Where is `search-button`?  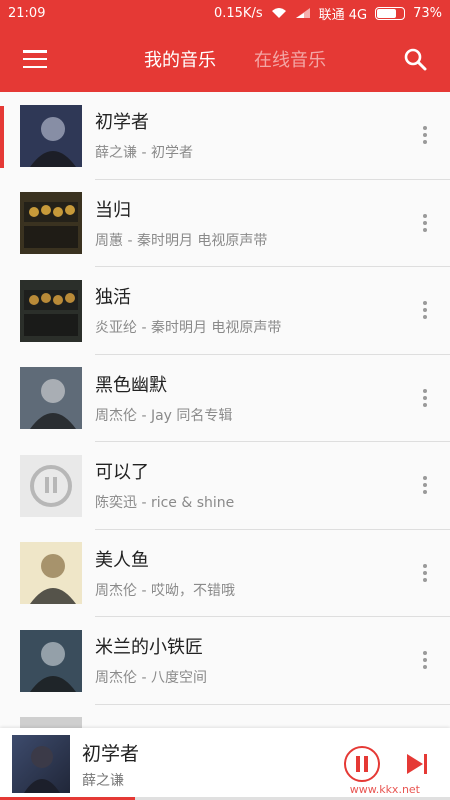 search-button is located at coordinates (415, 59).